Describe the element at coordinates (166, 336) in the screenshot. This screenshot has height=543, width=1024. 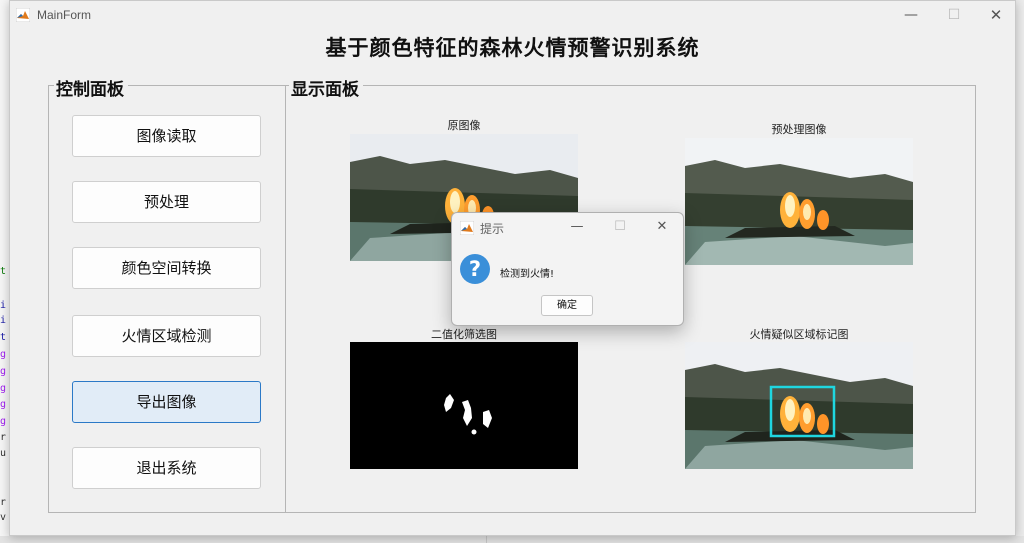
I see `fire-region-detect-button: 火情区域检测` at that location.